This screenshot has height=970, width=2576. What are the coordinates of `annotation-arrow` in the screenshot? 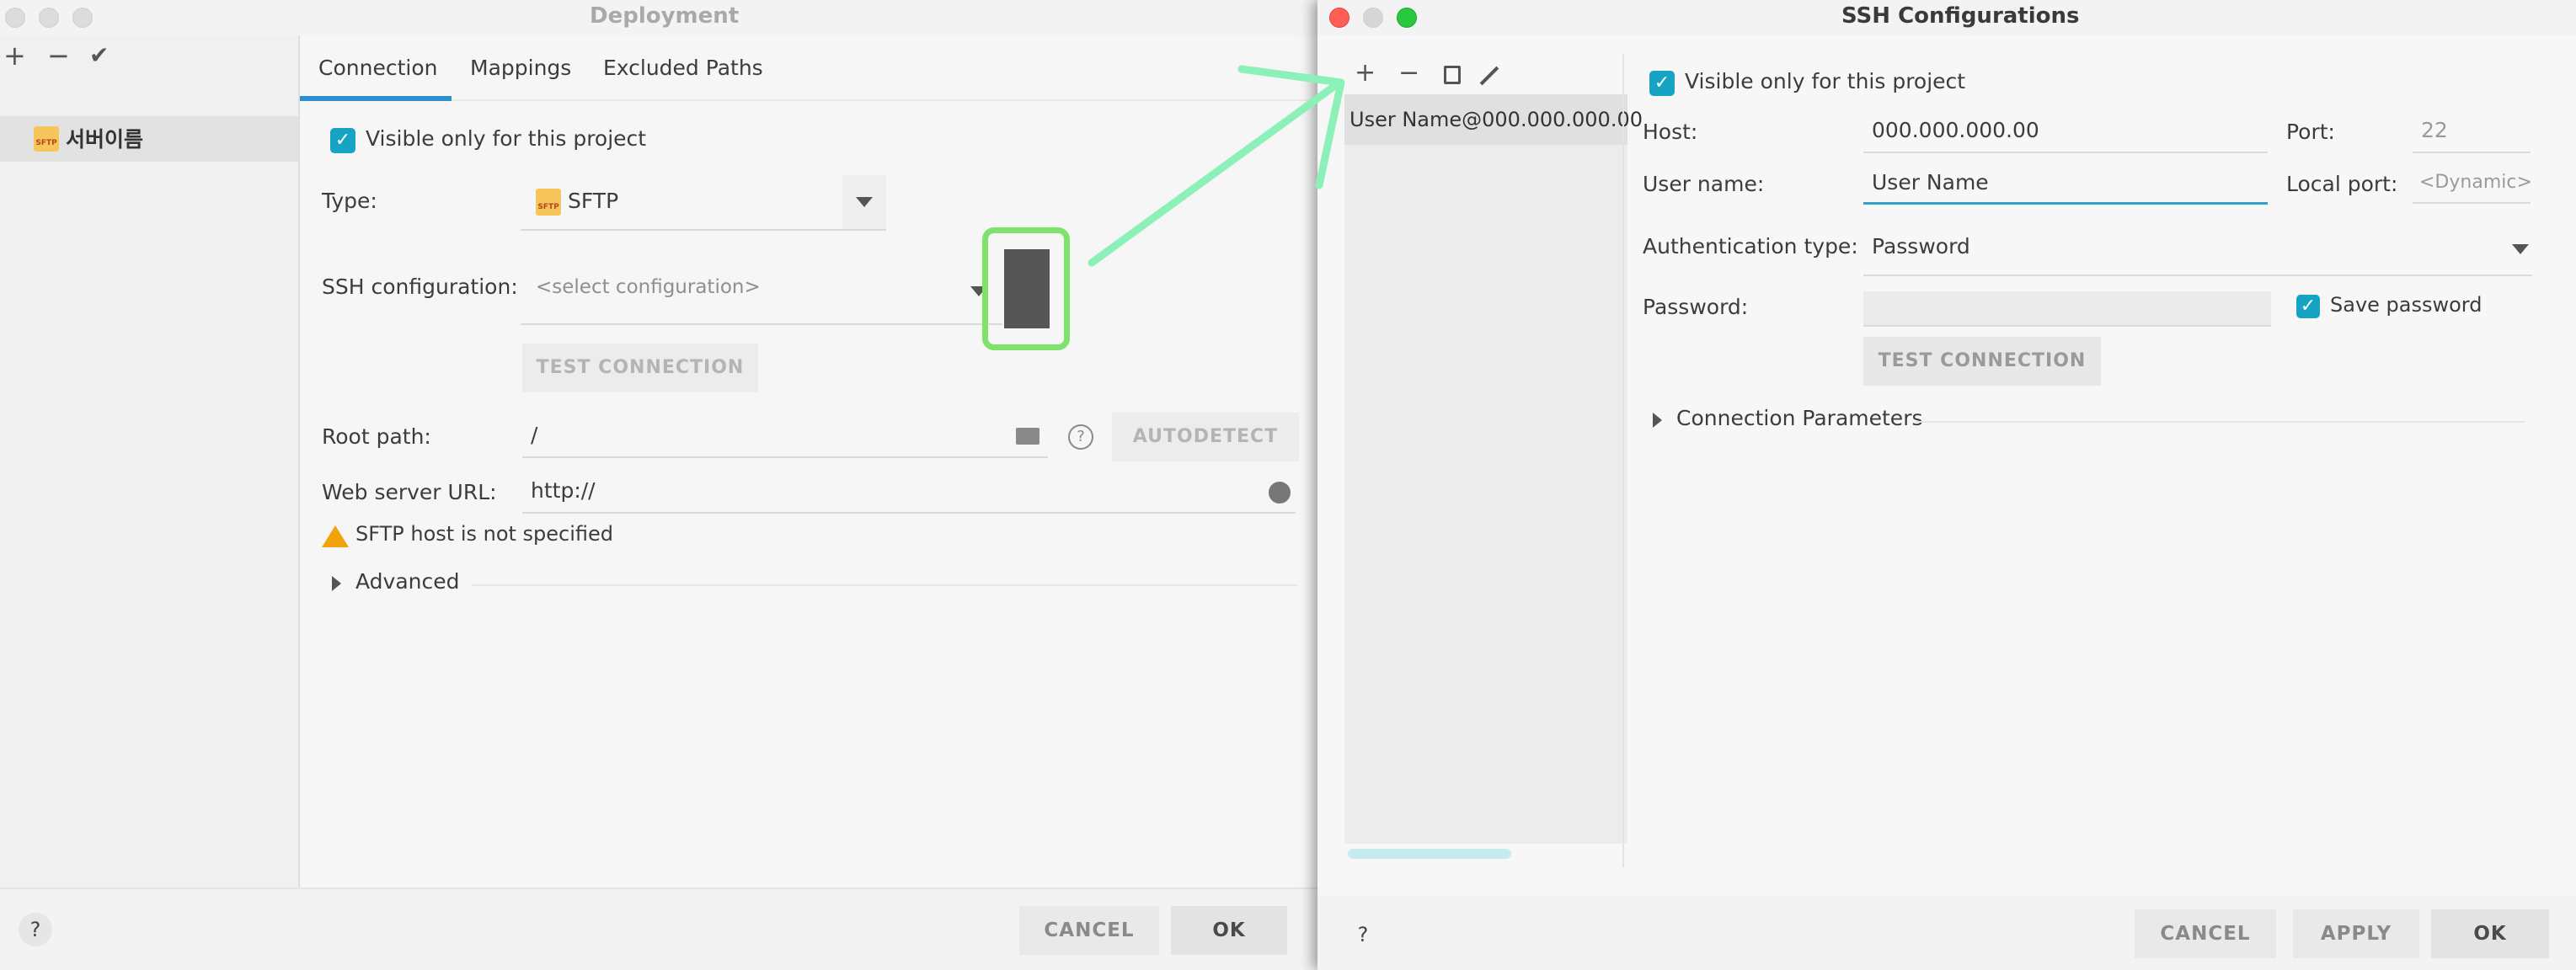 It's located at (1216, 166).